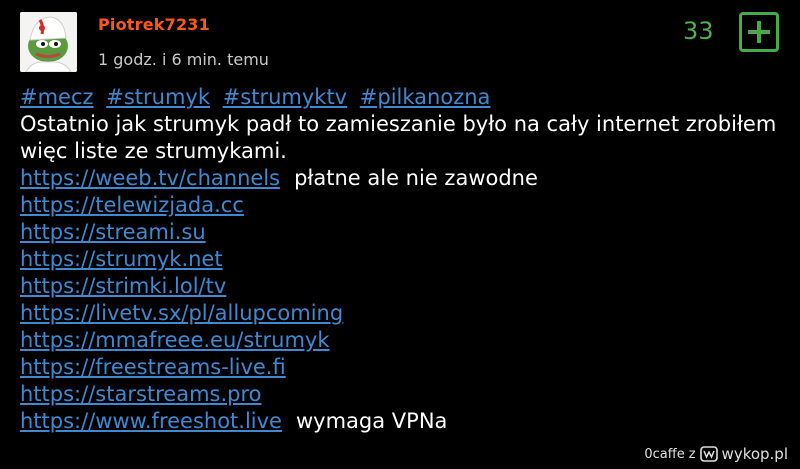 The height and width of the screenshot is (469, 800). I want to click on list-item: https://www.freeshot.live wymaga VPNa, so click(405, 421).